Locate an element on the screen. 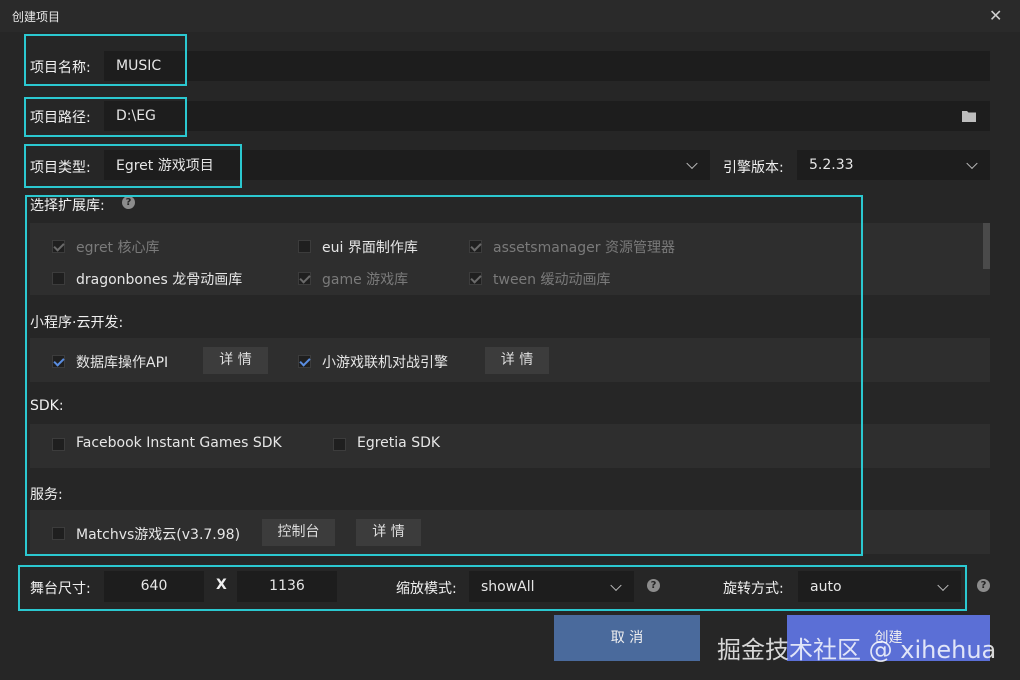  service-checkbox-matchvs is located at coordinates (58, 533).